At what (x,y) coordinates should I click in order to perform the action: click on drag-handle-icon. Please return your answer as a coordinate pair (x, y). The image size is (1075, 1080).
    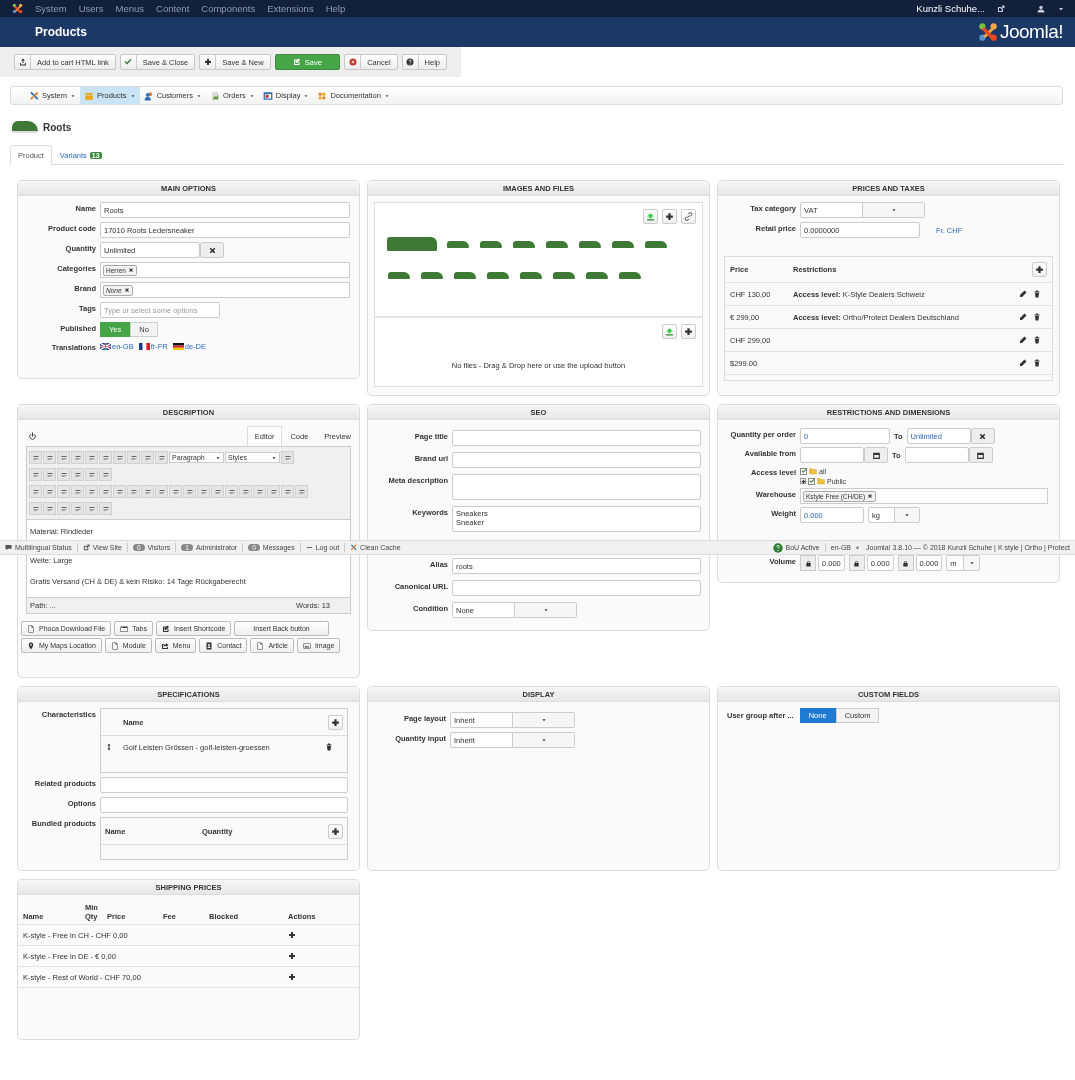
    Looking at the image, I should click on (109, 747).